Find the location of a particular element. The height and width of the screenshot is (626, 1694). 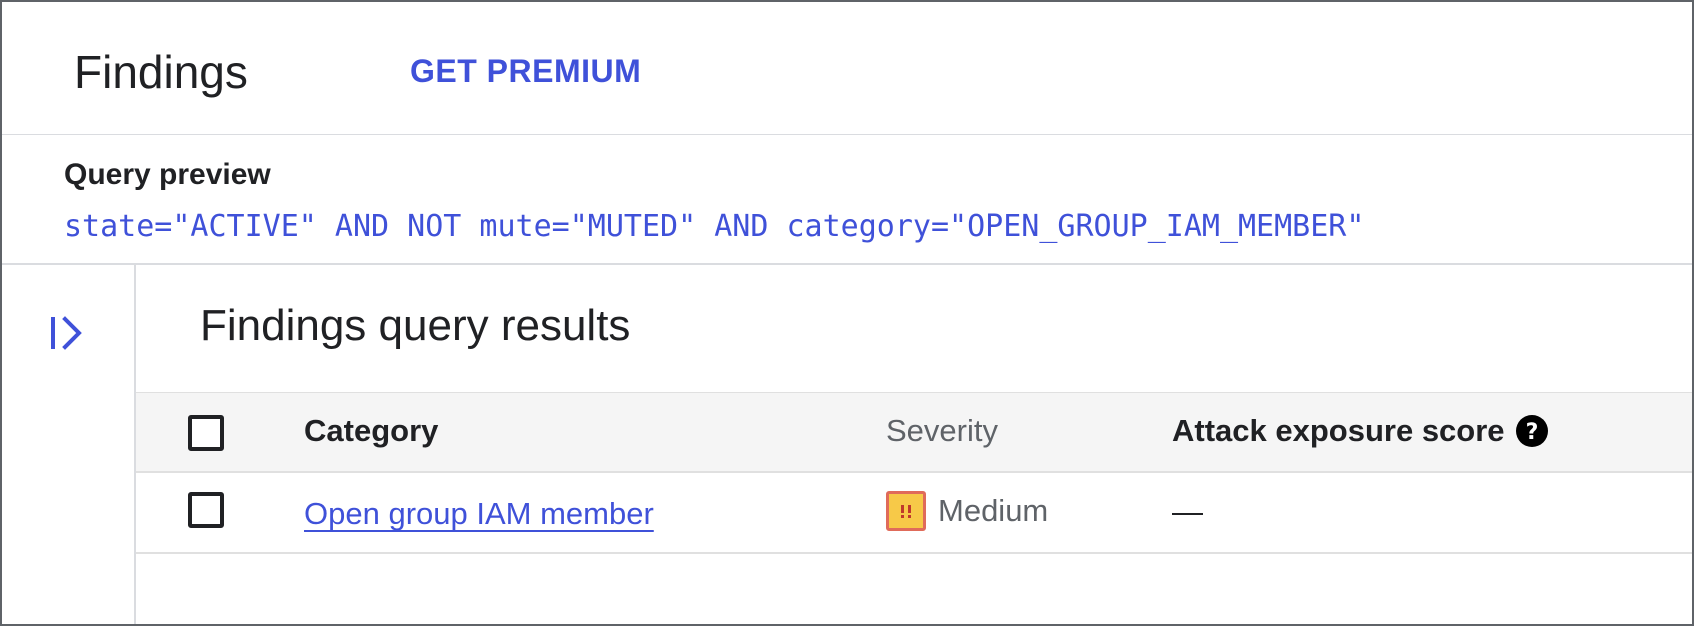

help-icon: ? is located at coordinates (1532, 431).